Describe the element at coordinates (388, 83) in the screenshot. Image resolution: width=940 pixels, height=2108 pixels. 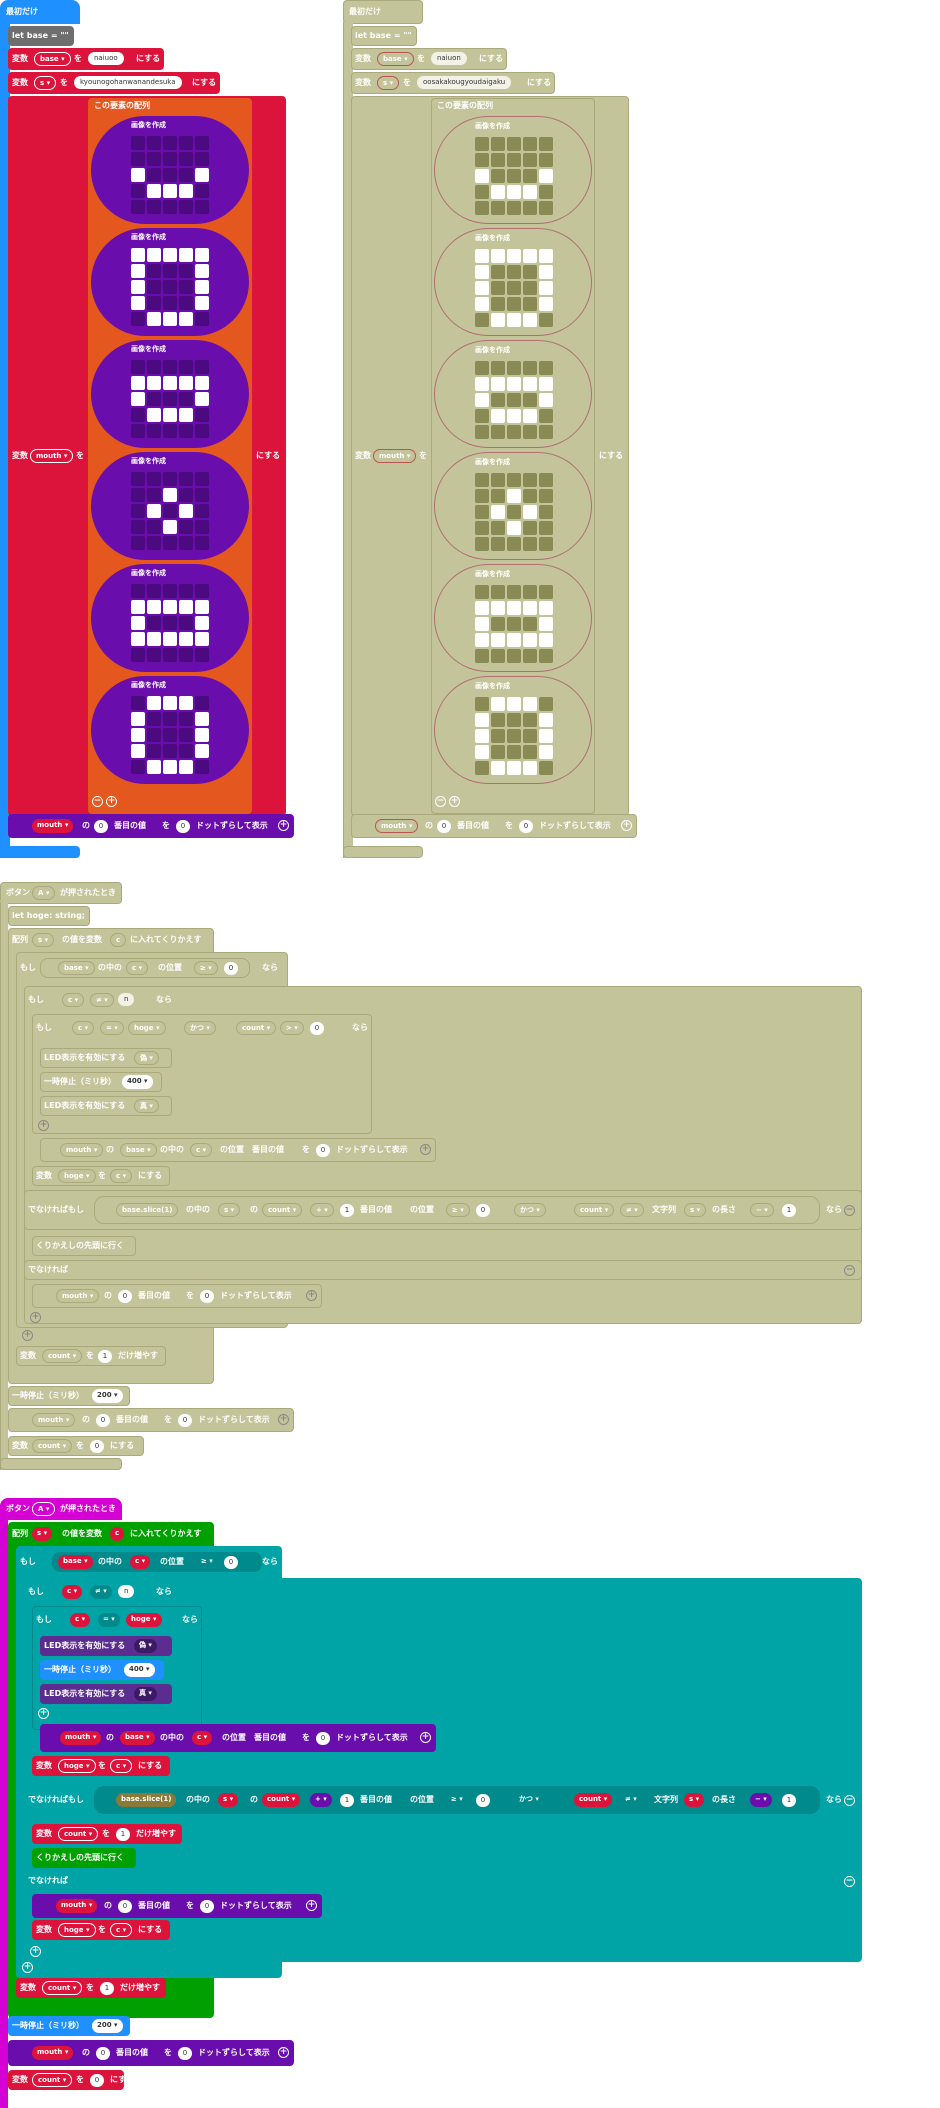
I see `s-var-dropdown-disabled: s ▾` at that location.